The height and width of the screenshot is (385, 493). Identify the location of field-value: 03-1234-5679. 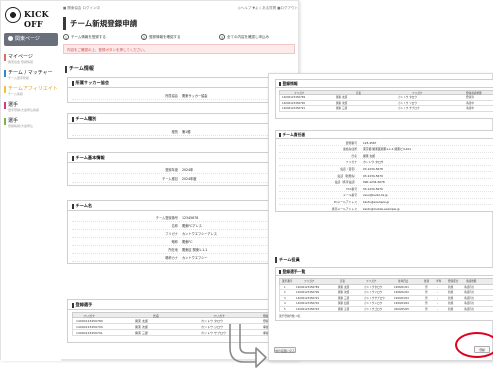
(373, 175).